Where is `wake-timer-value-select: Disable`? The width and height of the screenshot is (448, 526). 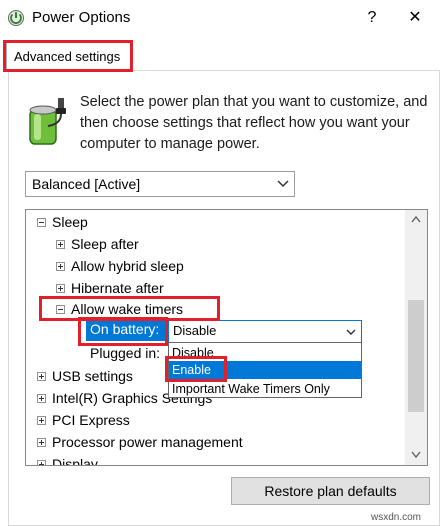
wake-timer-value-select: Disable is located at coordinates (265, 331).